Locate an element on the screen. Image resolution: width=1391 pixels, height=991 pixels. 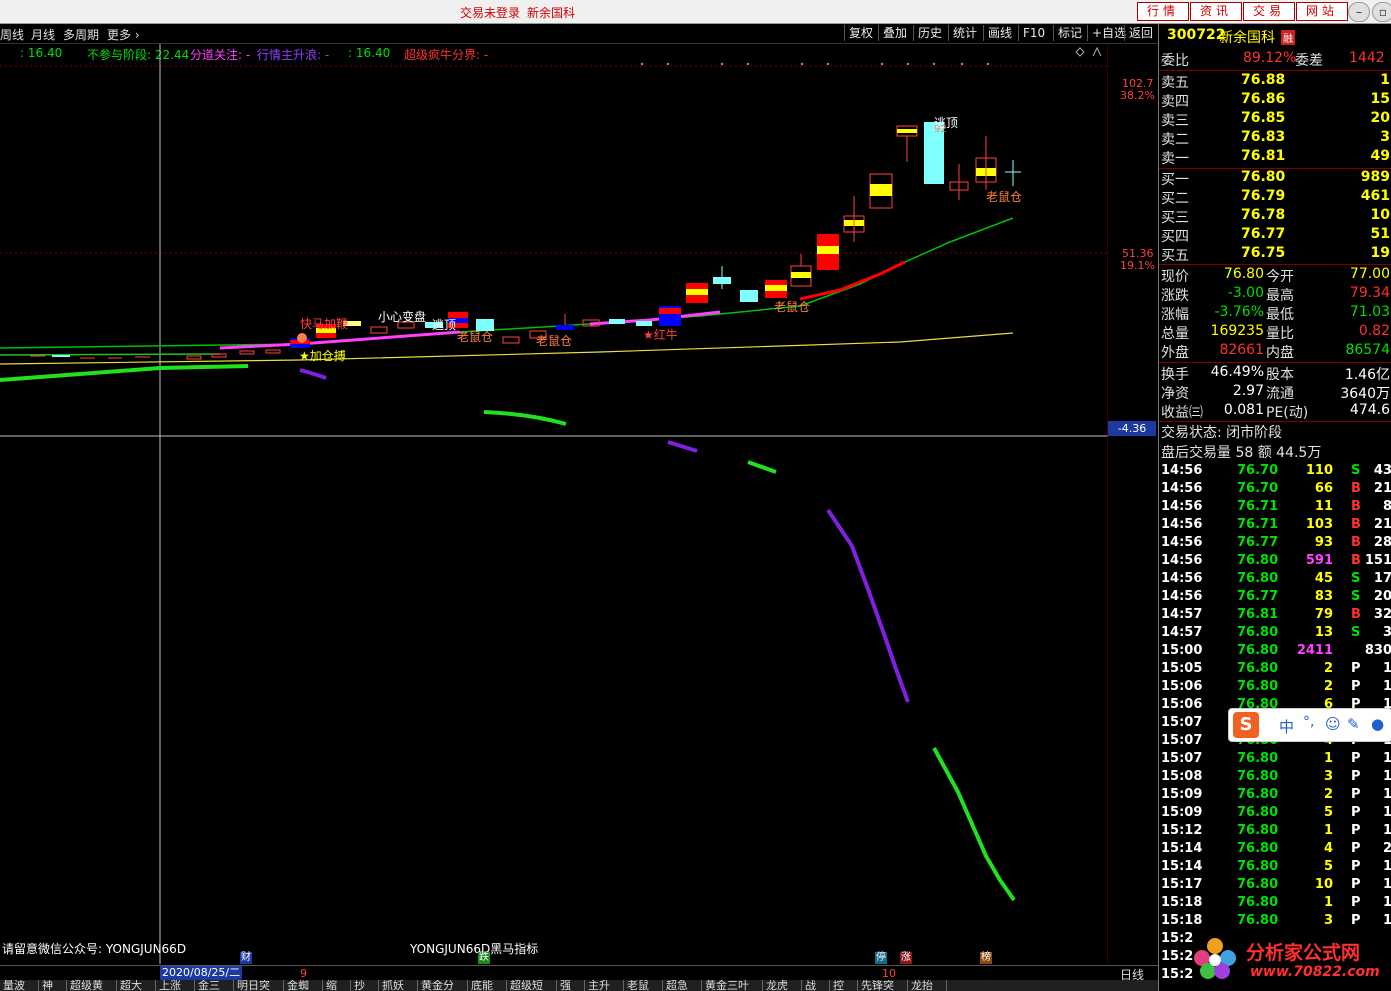
tick-price: 76.70 is located at coordinates (1258, 470).